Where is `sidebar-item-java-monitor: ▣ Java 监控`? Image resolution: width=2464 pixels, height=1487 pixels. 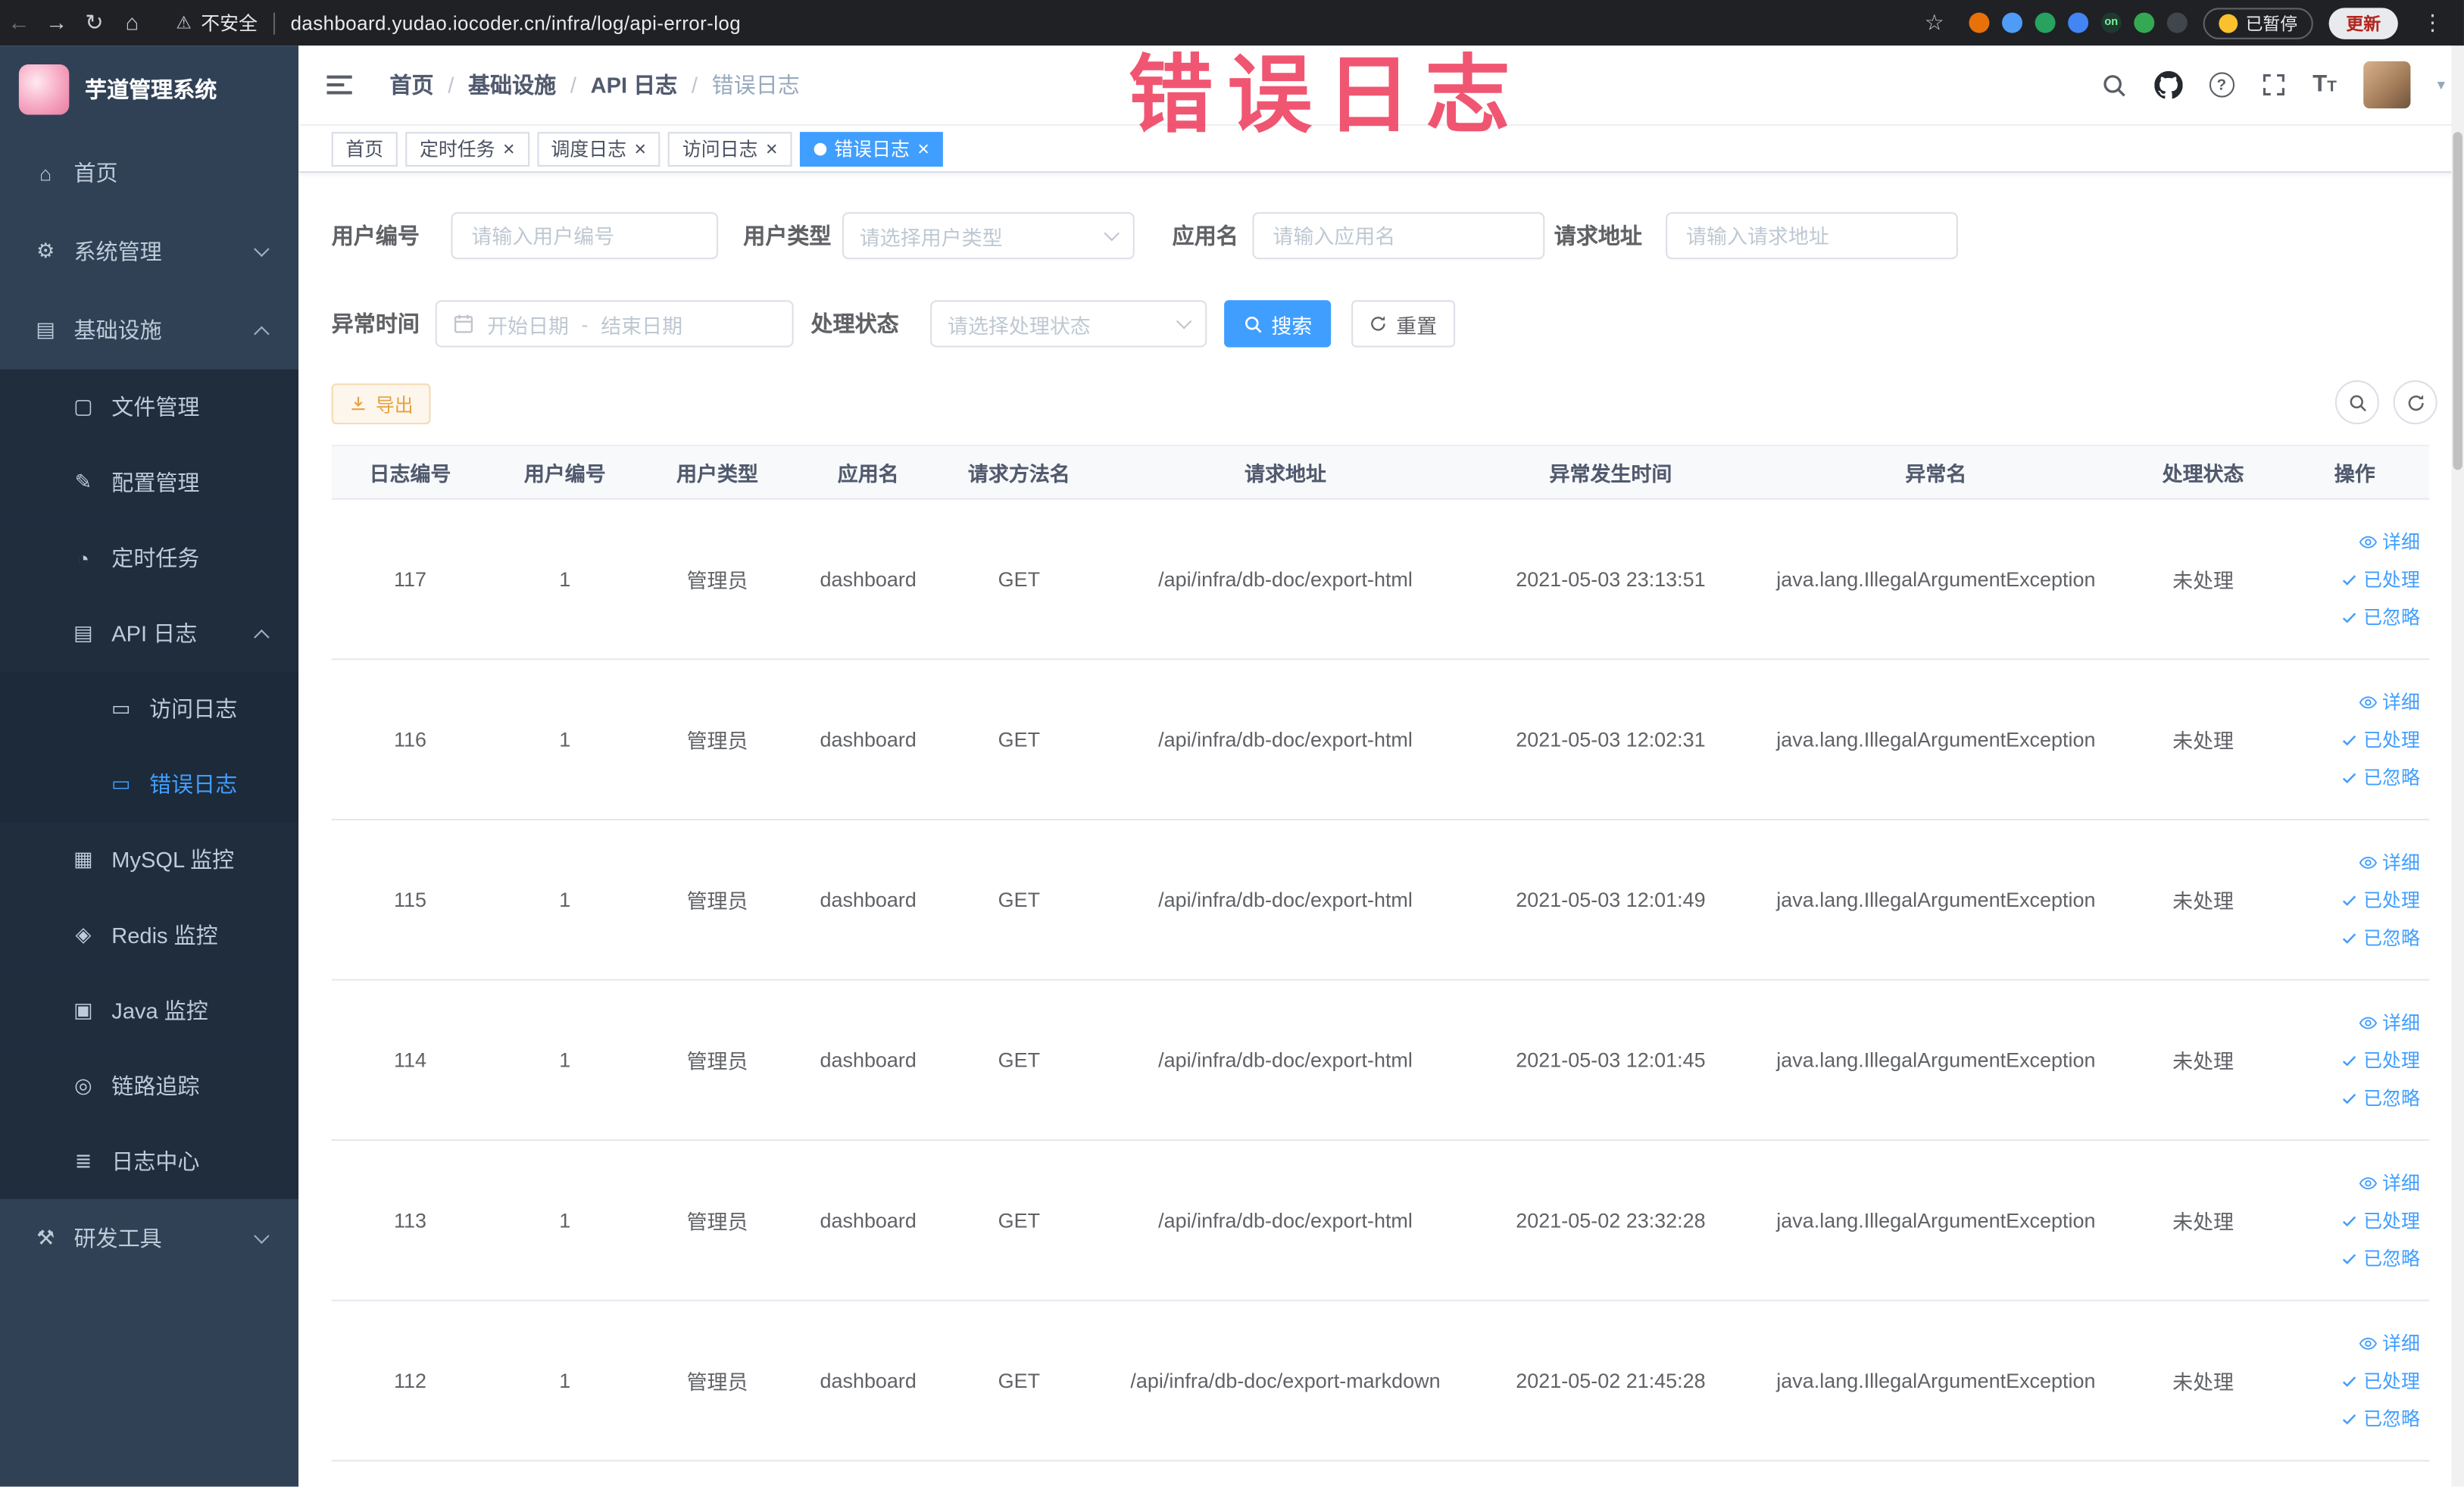 sidebar-item-java-monitor: ▣ Java 监控 is located at coordinates (149, 1010).